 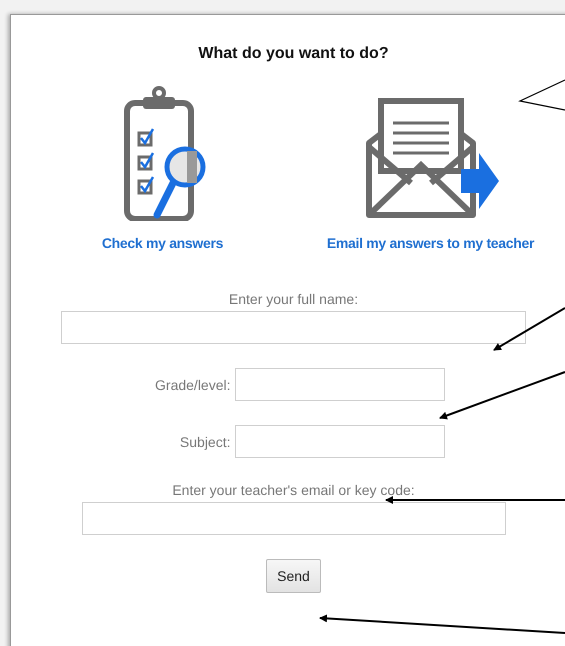 What do you see at coordinates (293, 299) in the screenshot?
I see `field-label: Enter your full name:` at bounding box center [293, 299].